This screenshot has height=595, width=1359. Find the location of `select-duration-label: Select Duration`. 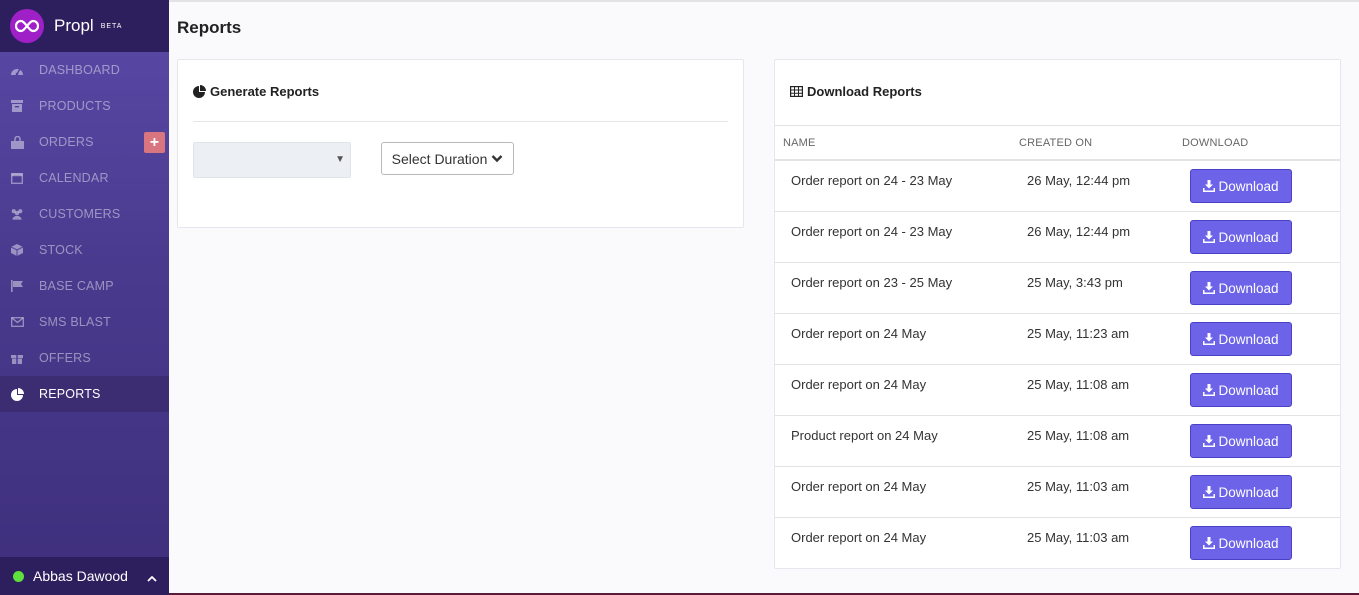

select-duration-label: Select Duration is located at coordinates (439, 158).